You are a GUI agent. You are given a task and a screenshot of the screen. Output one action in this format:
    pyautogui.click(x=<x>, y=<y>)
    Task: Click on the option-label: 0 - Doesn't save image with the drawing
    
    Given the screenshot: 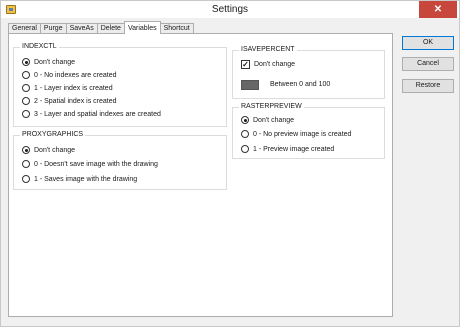 What is the action you would take?
    pyautogui.click(x=96, y=164)
    